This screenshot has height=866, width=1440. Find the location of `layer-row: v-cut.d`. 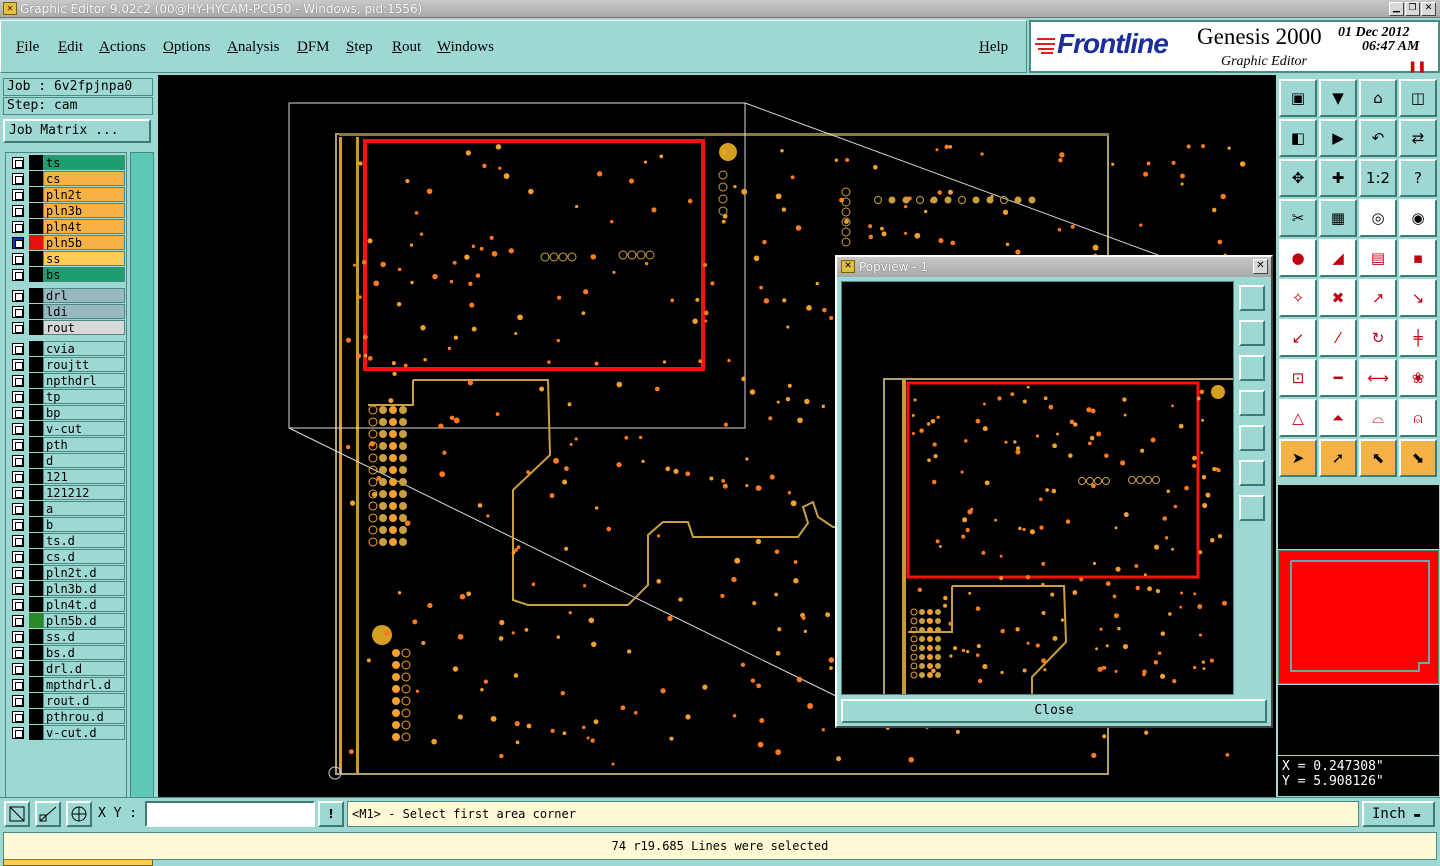

layer-row: v-cut.d is located at coordinates (68, 733).